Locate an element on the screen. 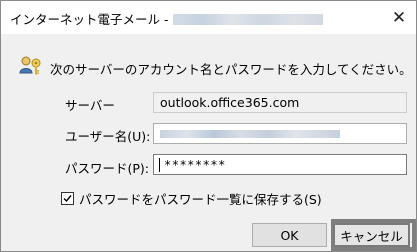 The height and width of the screenshot is (252, 417). title-bar: インターネット電子メール - ✕ is located at coordinates (208, 17).